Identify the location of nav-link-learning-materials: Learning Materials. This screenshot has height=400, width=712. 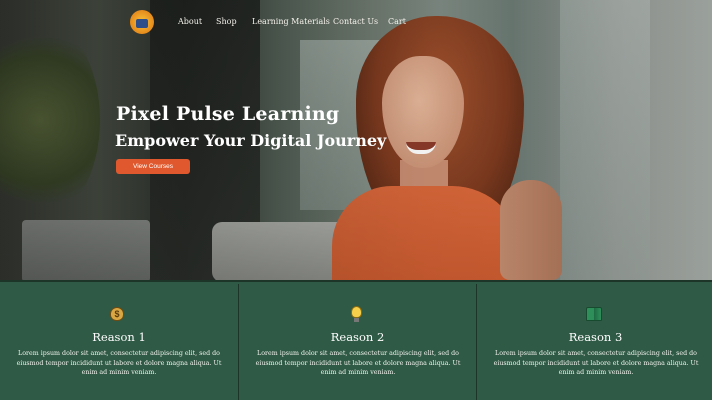
(291, 21).